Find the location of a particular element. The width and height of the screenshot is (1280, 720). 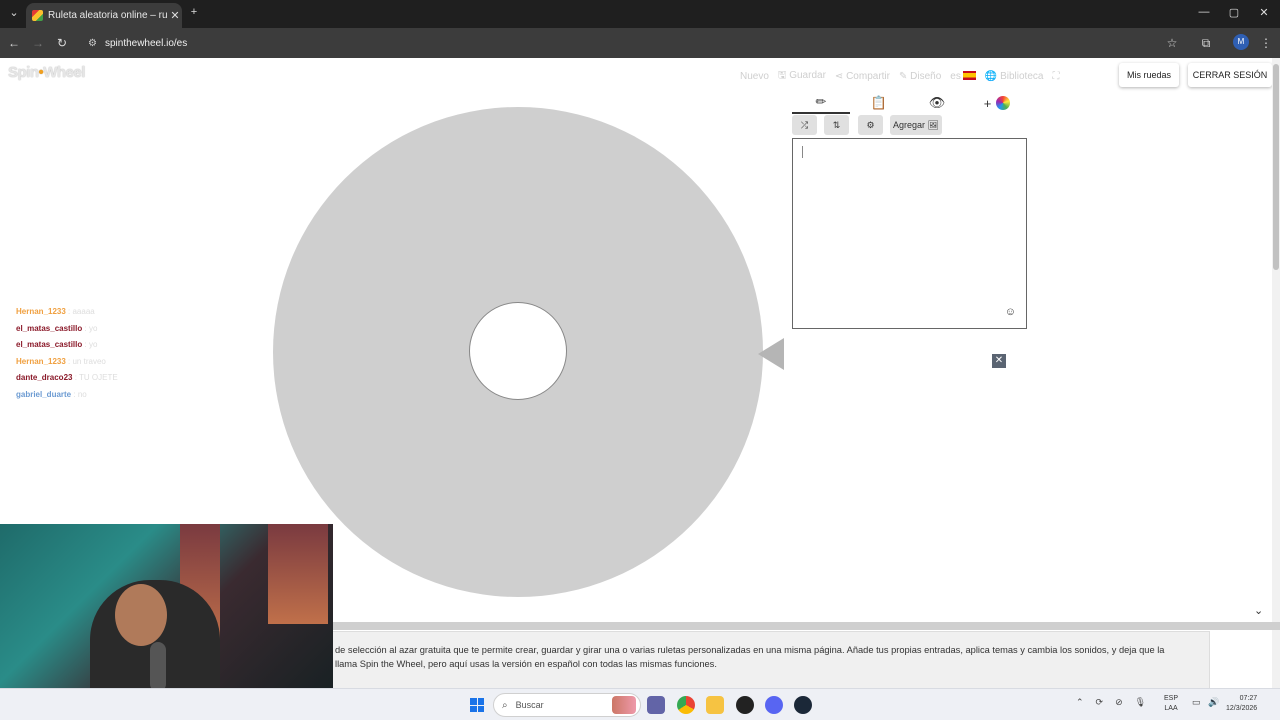

url-text: spinthewheel.io/es is located at coordinates (146, 43).